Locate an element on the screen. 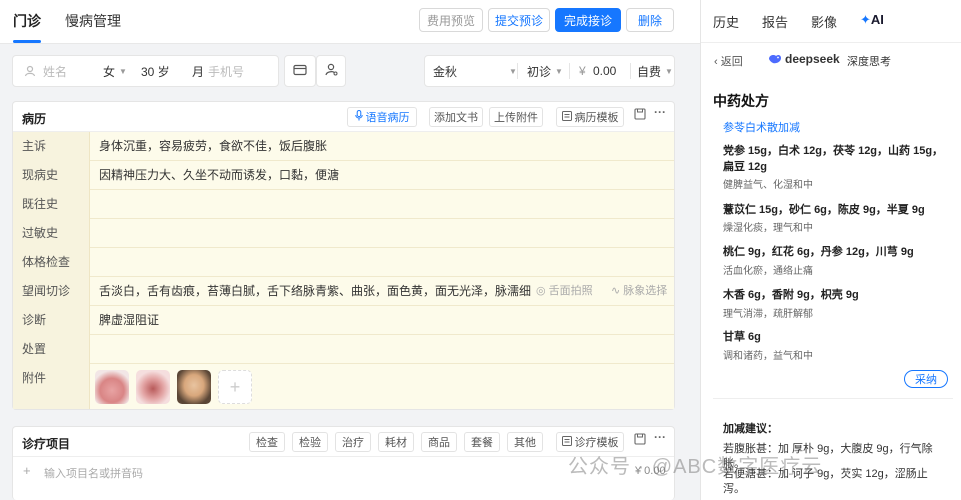 Image resolution: width=961 pixels, height=500 pixels. record-row-diagnosis: 诊断 脾虚湿阻证 is located at coordinates (343, 320).